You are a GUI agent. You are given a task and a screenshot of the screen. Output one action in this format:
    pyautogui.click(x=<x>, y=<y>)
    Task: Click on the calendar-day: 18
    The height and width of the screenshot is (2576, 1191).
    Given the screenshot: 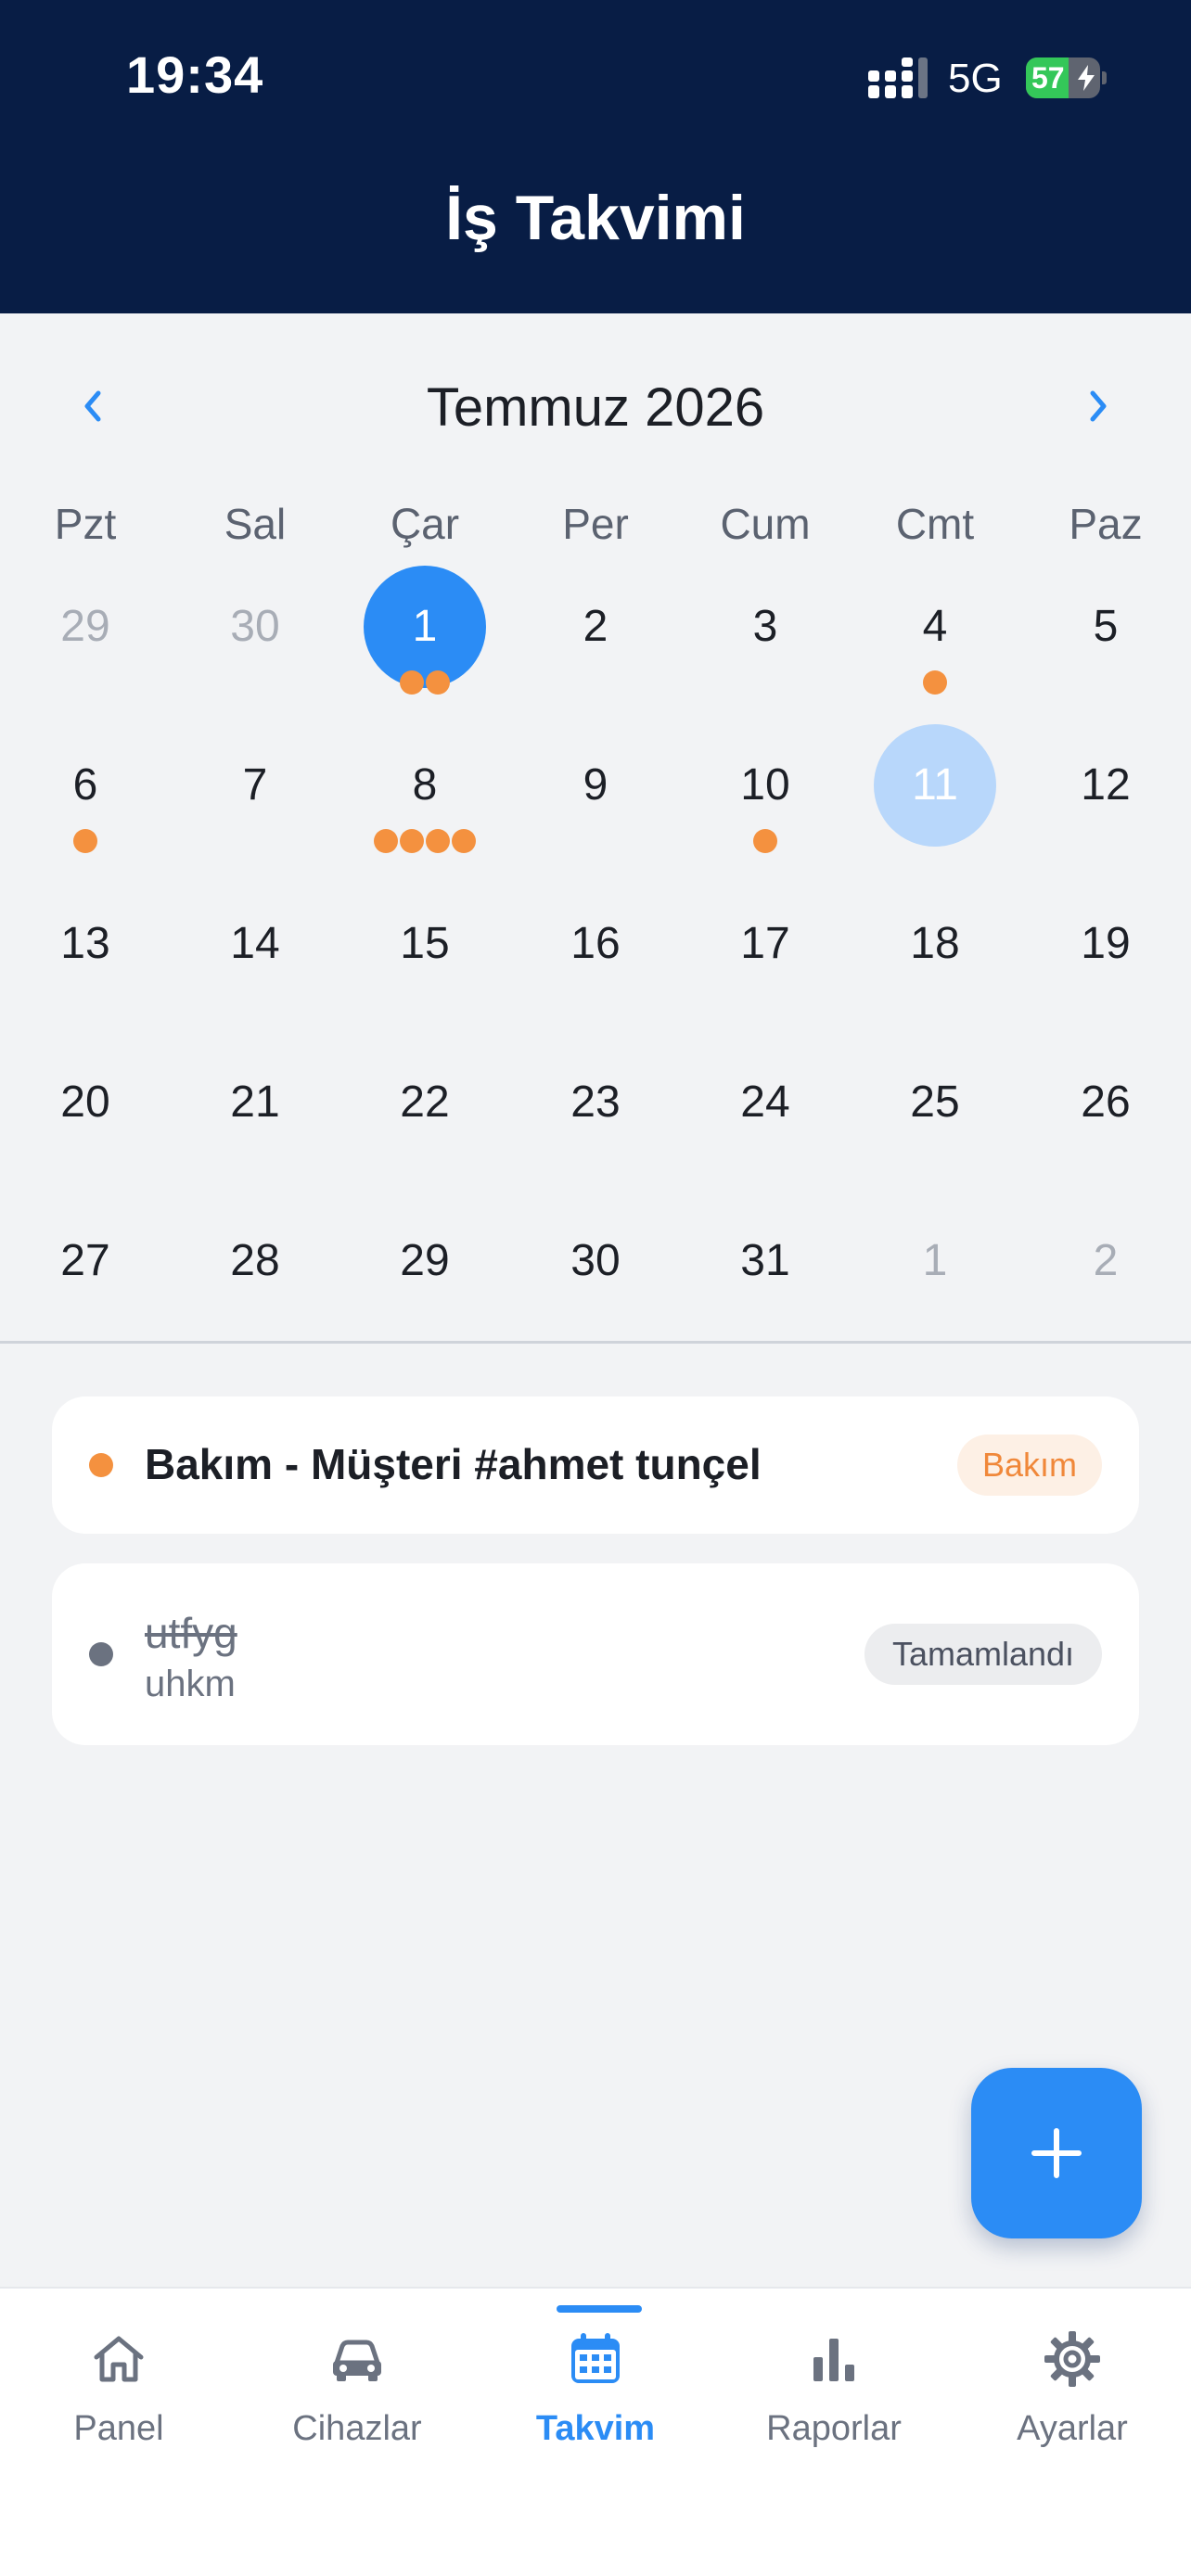 What is the action you would take?
    pyautogui.click(x=935, y=962)
    